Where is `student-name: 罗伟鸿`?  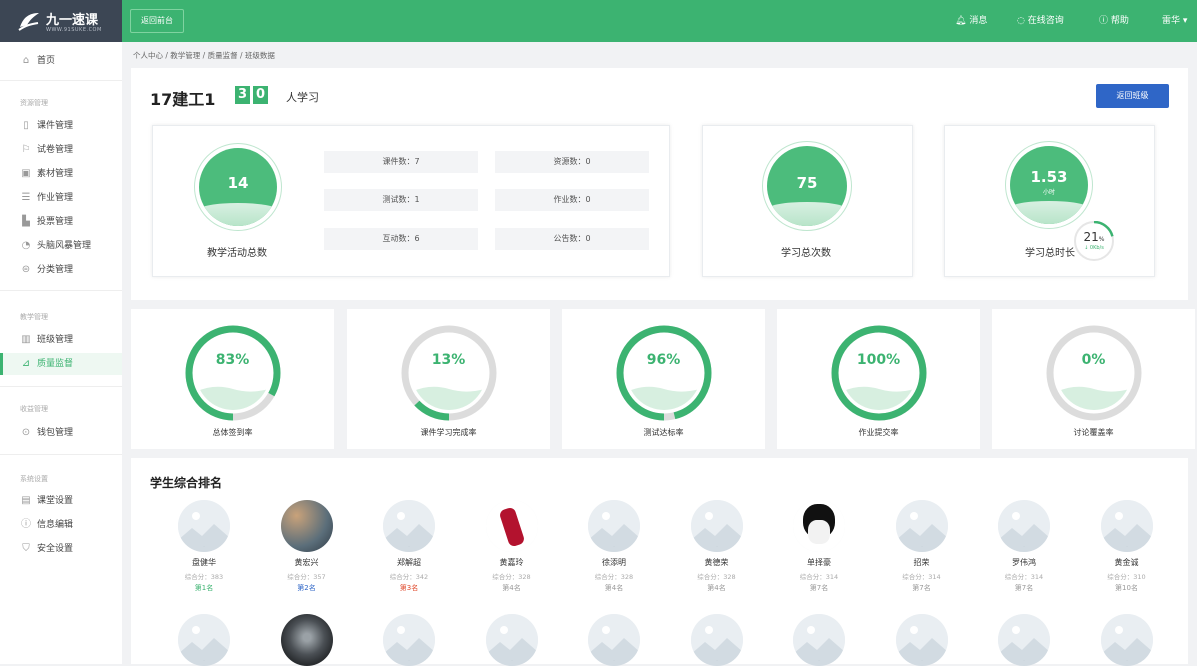
student-name: 罗伟鸿 is located at coordinates (1024, 562).